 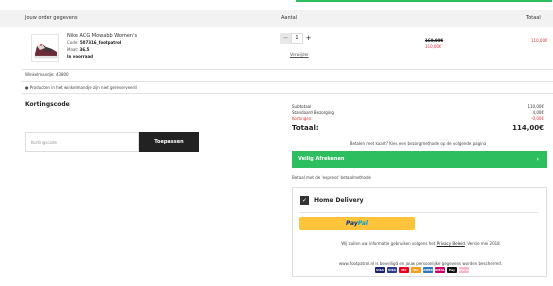 What do you see at coordinates (82, 142) in the screenshot?
I see `coupon-input` at bounding box center [82, 142].